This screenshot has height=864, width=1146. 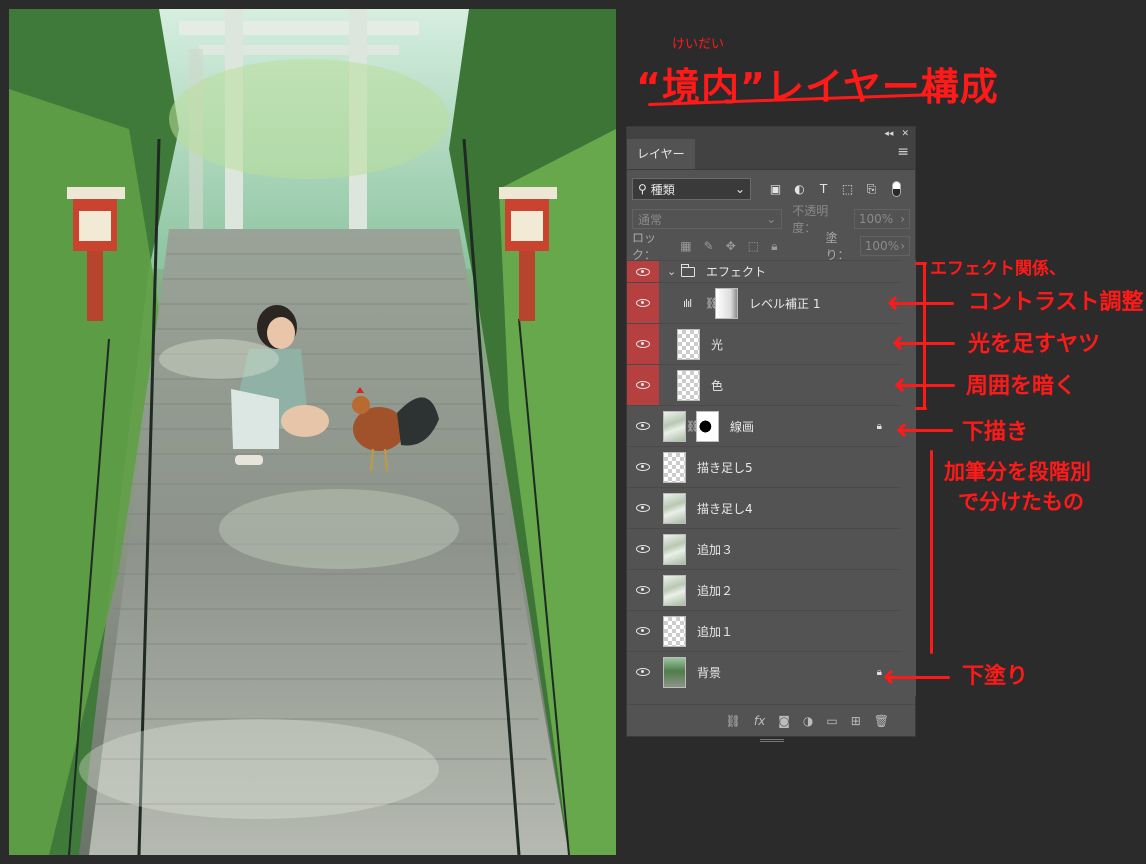 I want to click on paint-bracket, so click(x=931, y=552).